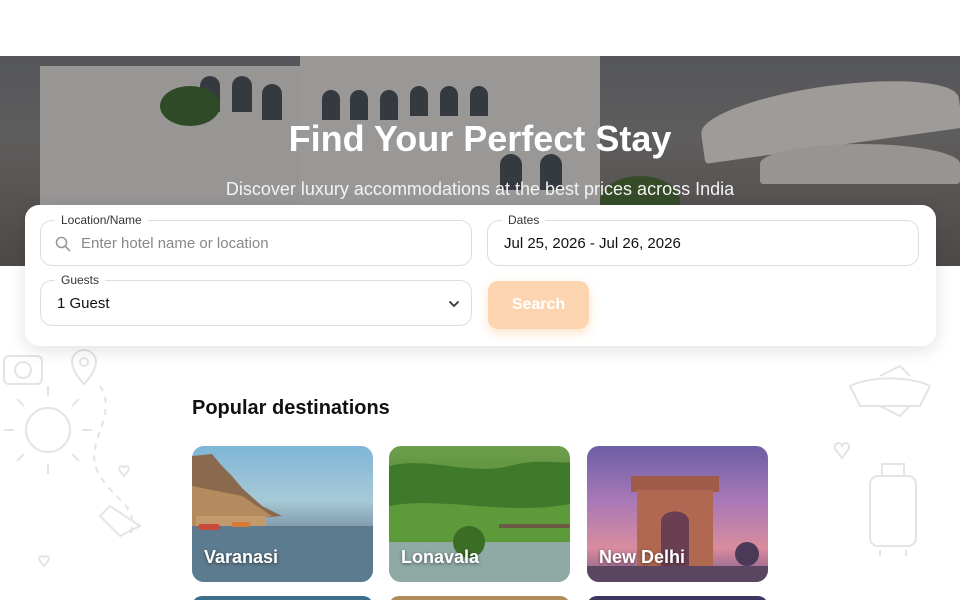 The image size is (960, 600). What do you see at coordinates (101, 220) in the screenshot?
I see `location-label: Location/Name` at bounding box center [101, 220].